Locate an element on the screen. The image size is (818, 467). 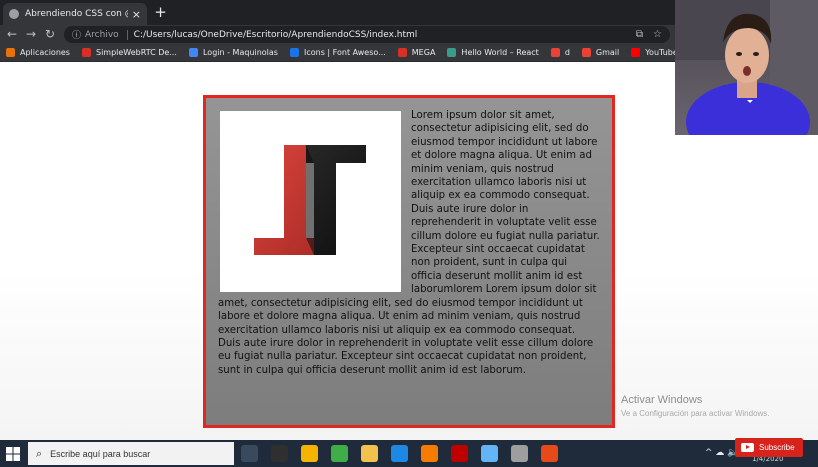
star-icon: ☆ is located at coordinates (657, 34).